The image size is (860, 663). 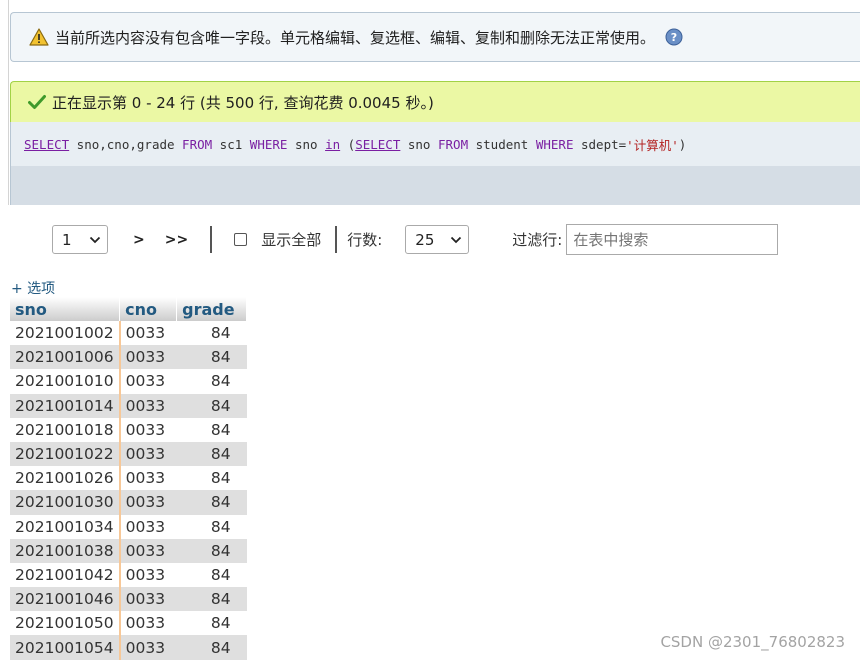 I want to click on success-message: 正在显示第 0 - 24 行 (共 500 行, 查询花费 0.0045 秒。), so click(x=435, y=101).